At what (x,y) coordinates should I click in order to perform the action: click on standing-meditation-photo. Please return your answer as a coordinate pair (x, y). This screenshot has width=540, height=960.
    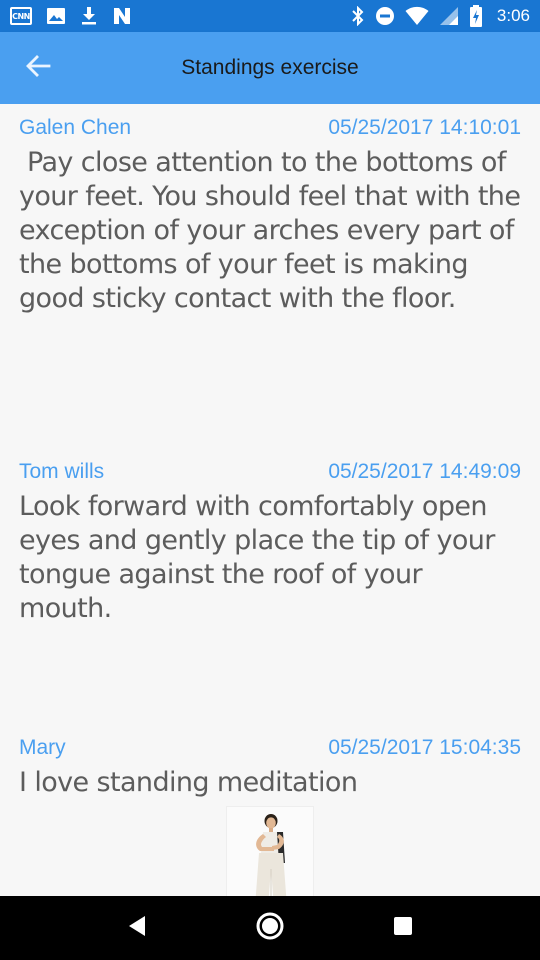
    Looking at the image, I should click on (270, 851).